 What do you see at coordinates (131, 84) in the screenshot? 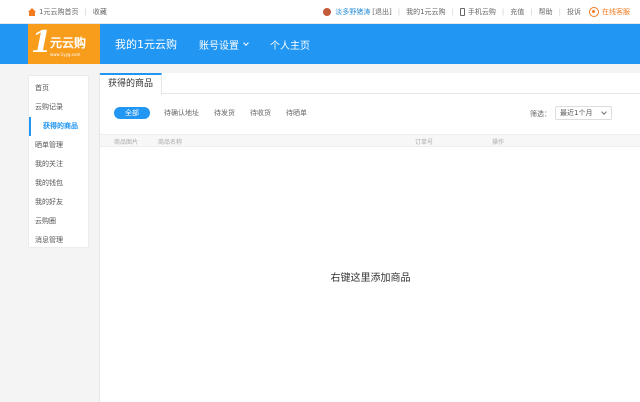
I see `tab-won-items: 获得的商品` at bounding box center [131, 84].